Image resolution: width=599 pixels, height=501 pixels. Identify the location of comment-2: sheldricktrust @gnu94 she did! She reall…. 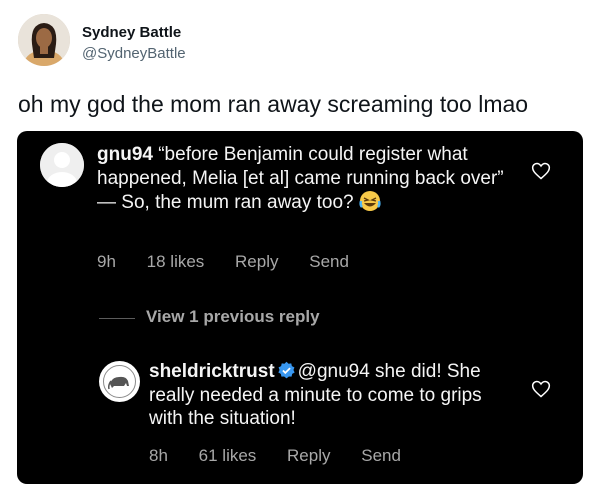
(334, 395).